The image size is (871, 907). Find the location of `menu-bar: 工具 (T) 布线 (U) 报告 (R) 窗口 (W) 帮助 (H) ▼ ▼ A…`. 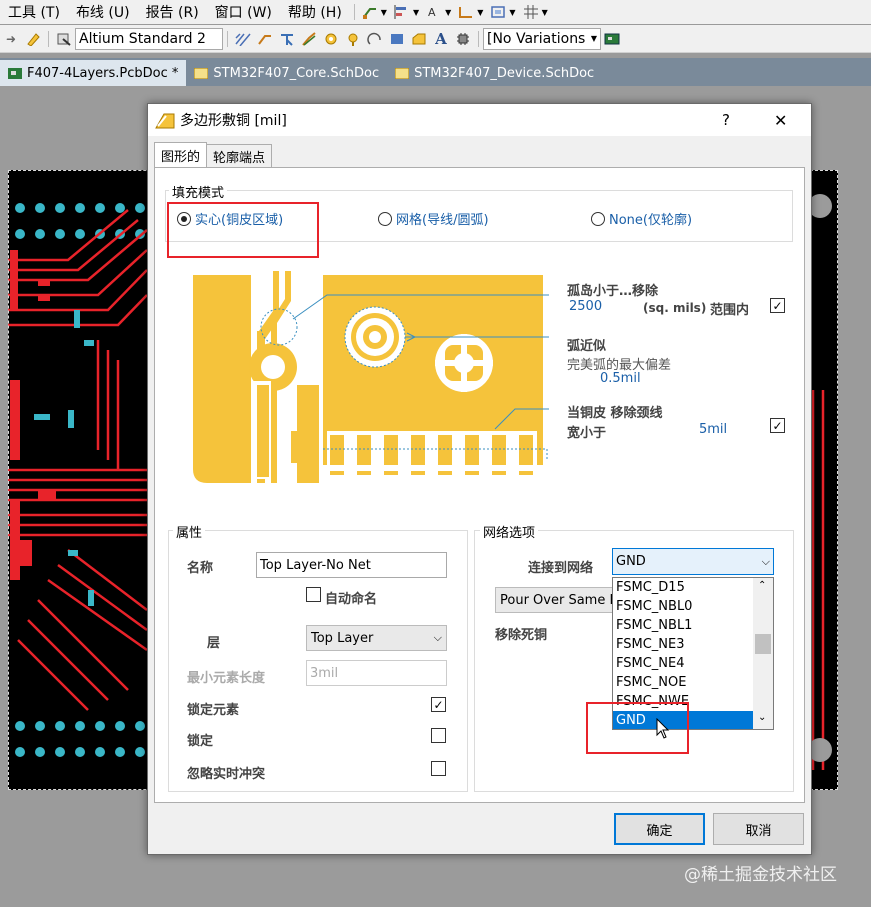

menu-bar: 工具 (T) 布线 (U) 报告 (R) 窗口 (W) 帮助 (H) ▼ ▼ A… is located at coordinates (435, 12).